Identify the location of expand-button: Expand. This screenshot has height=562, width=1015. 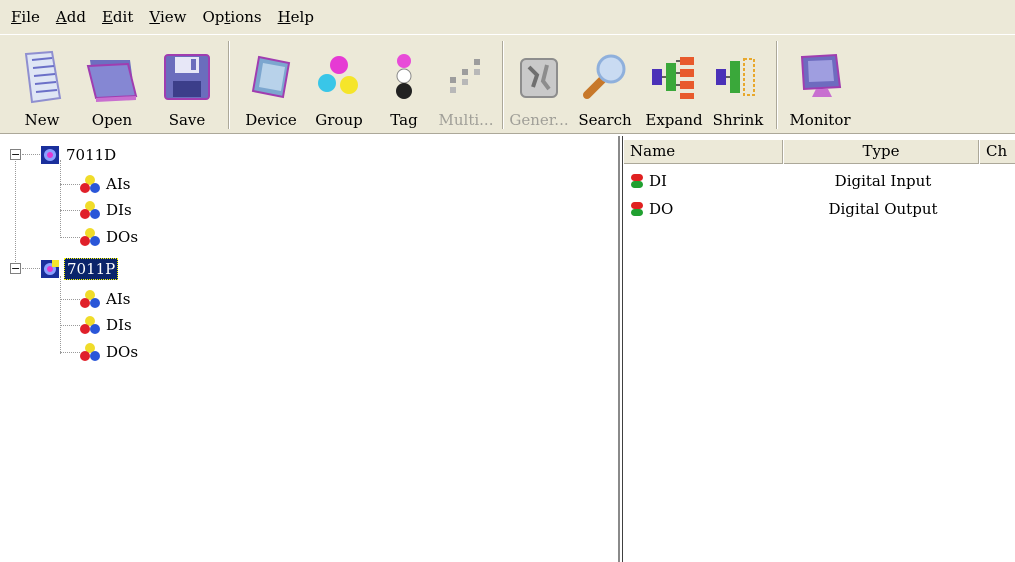
(674, 85).